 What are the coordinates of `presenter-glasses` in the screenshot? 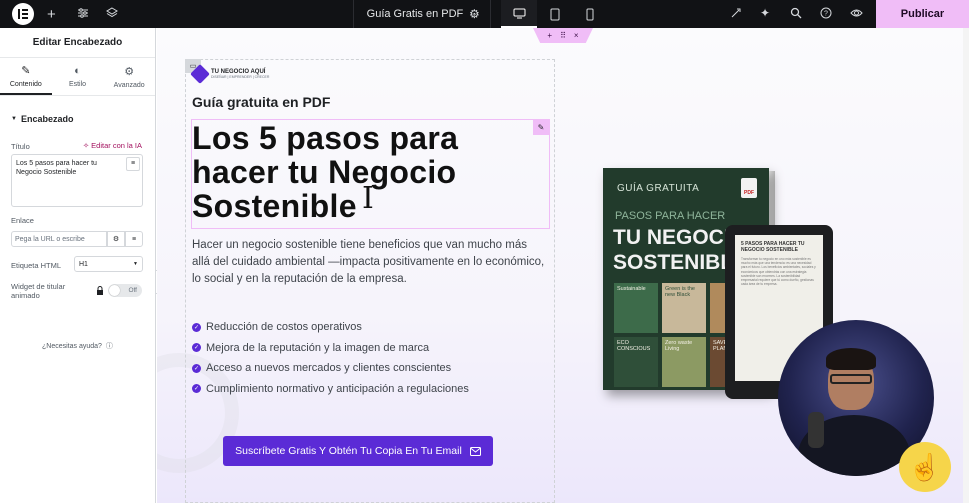 It's located at (851, 379).